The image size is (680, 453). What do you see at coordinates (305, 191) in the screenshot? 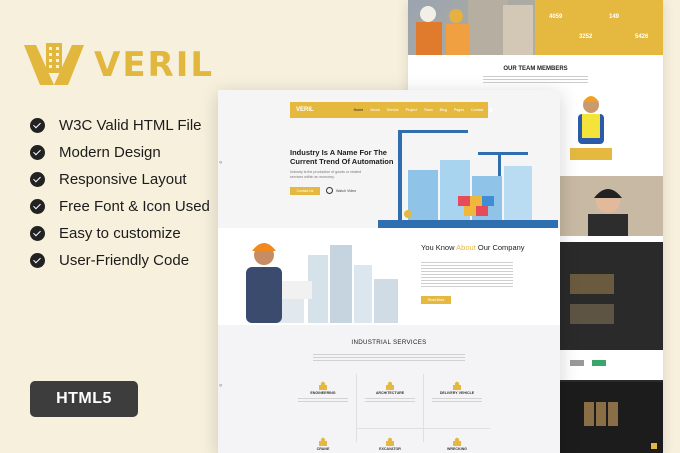
I see `contact-us-button: Contact Us` at bounding box center [305, 191].